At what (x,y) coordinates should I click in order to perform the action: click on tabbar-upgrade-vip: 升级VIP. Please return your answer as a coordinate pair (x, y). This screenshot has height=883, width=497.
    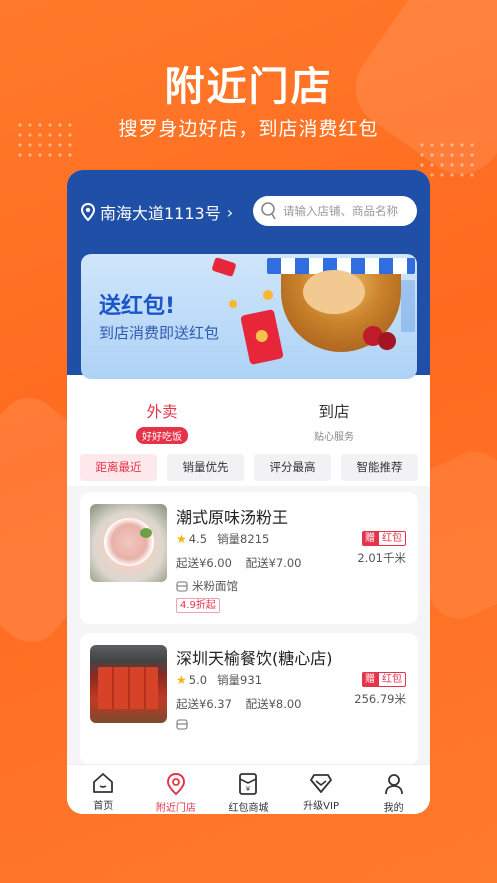
    Looking at the image, I should click on (321, 789).